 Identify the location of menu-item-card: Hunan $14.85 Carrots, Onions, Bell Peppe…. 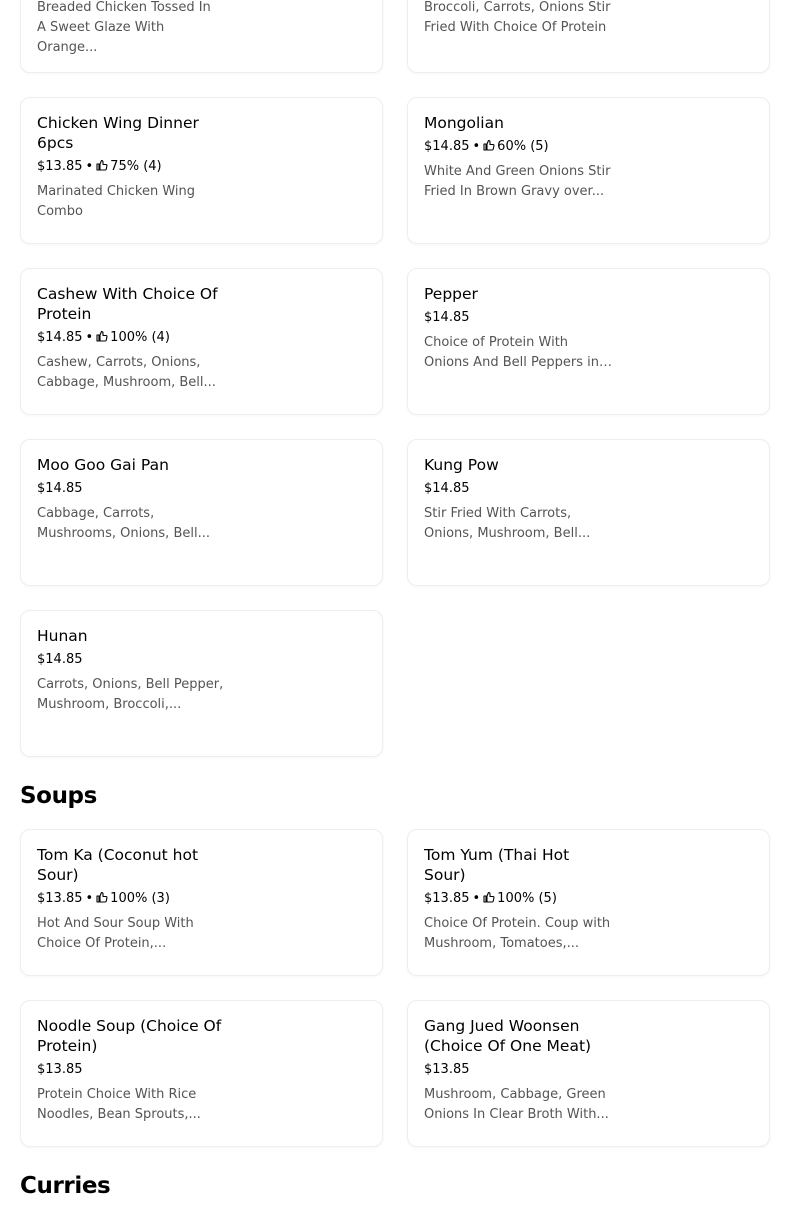
(201, 683).